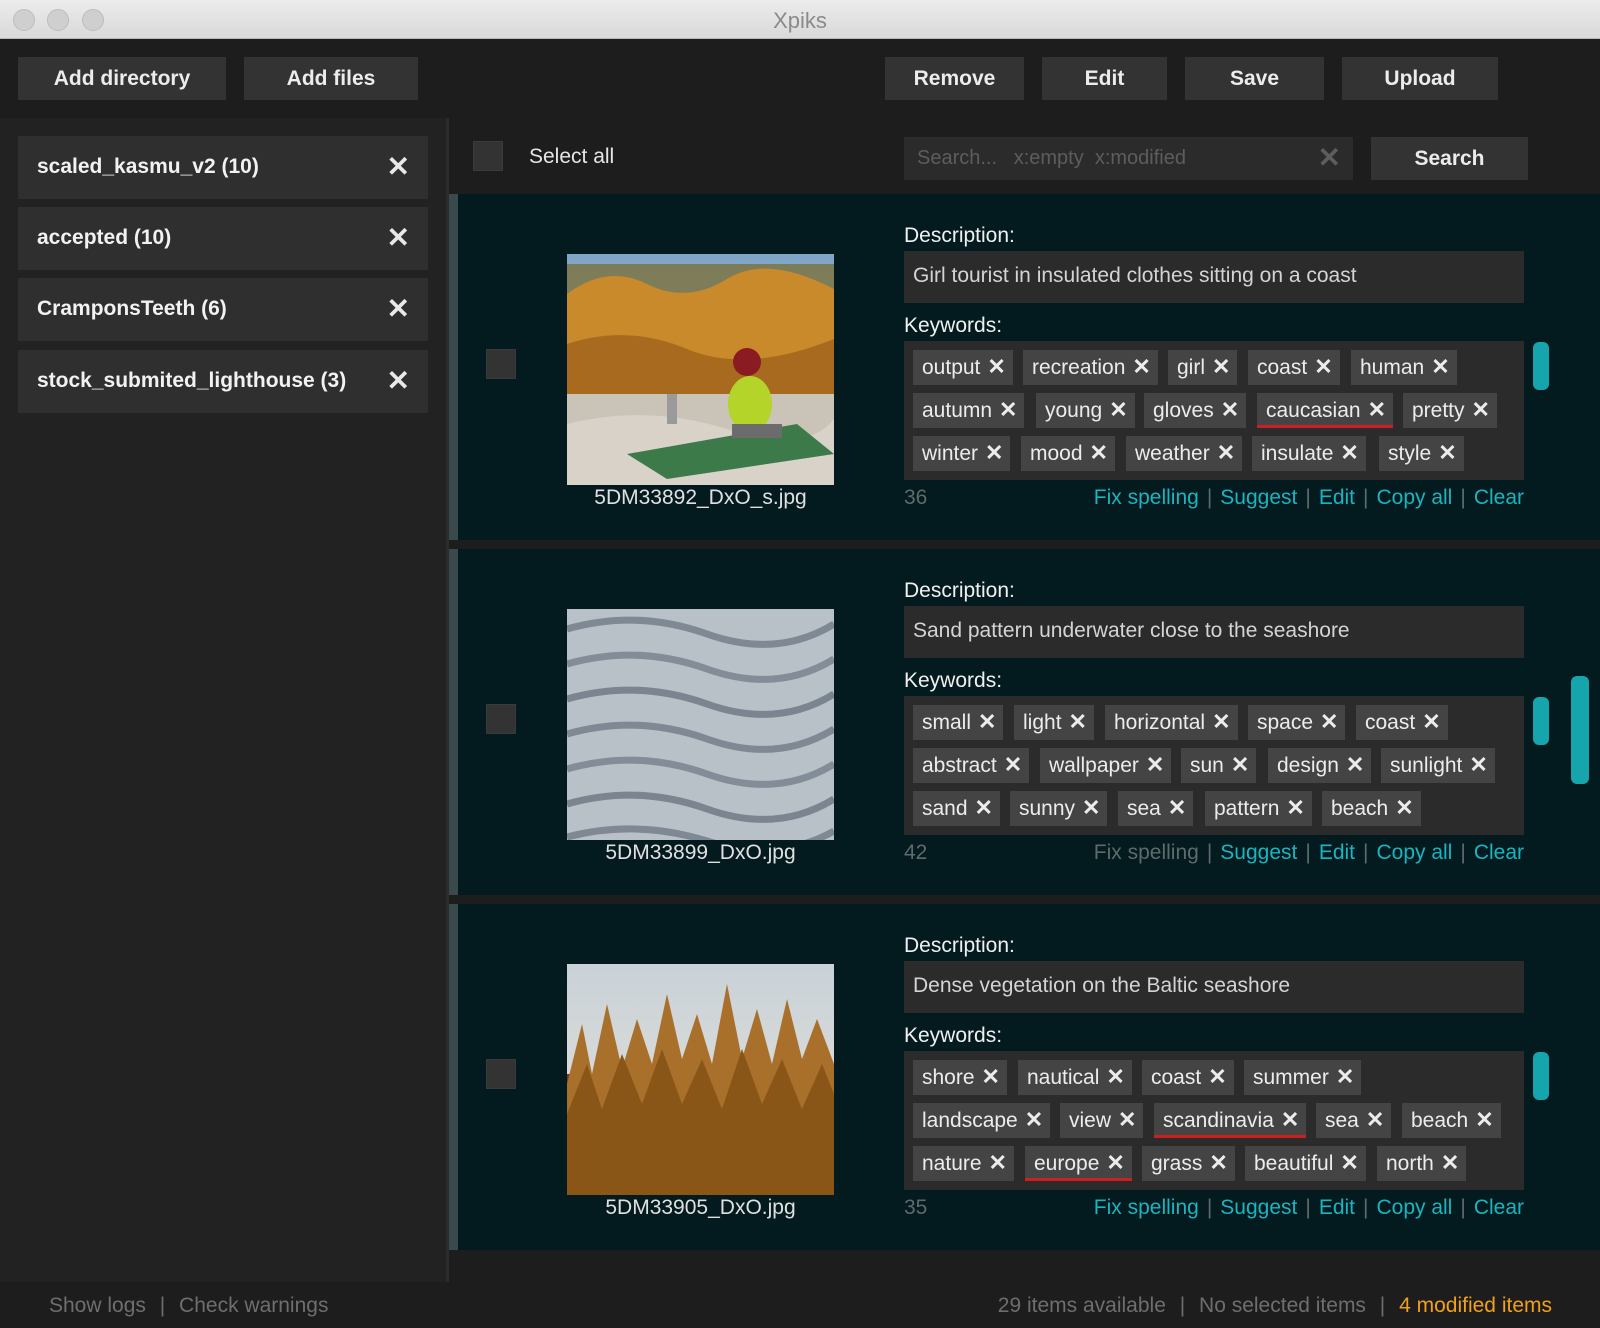 This screenshot has height=1328, width=1600. Describe the element at coordinates (971, 765) in the screenshot. I see `keyword-tag: abstract ✕` at that location.